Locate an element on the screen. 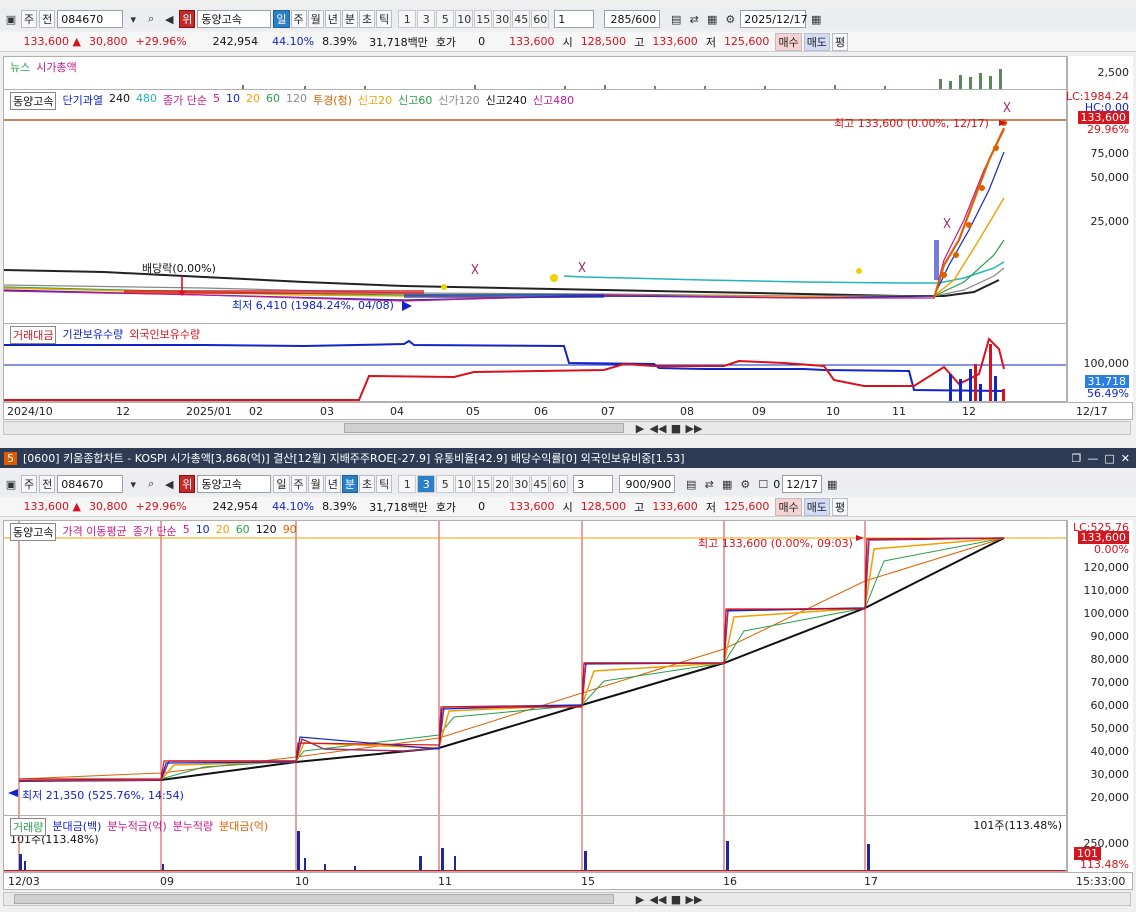  top-vol-pct: 56.49% is located at coordinates (1108, 393).